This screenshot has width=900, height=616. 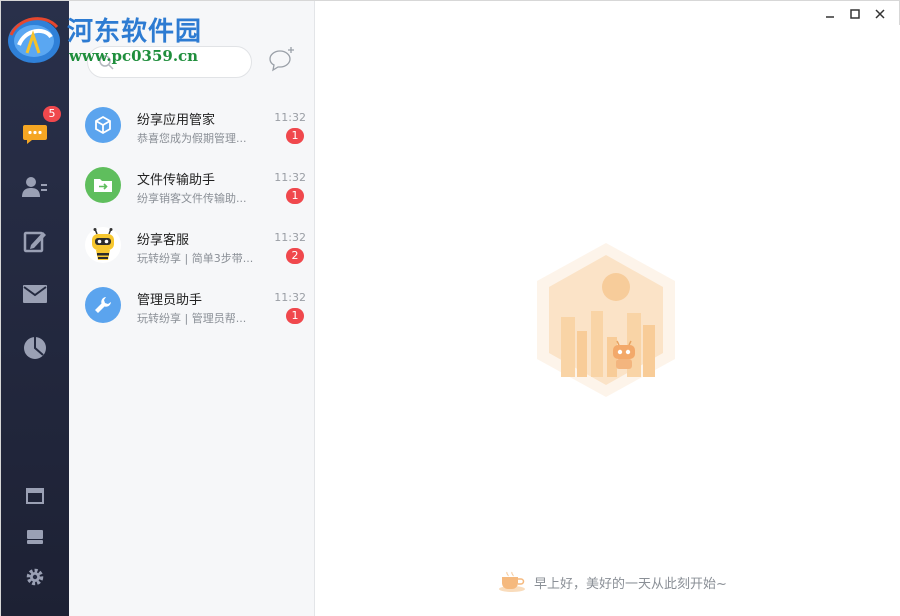 I want to click on minimize-button, so click(x=830, y=14).